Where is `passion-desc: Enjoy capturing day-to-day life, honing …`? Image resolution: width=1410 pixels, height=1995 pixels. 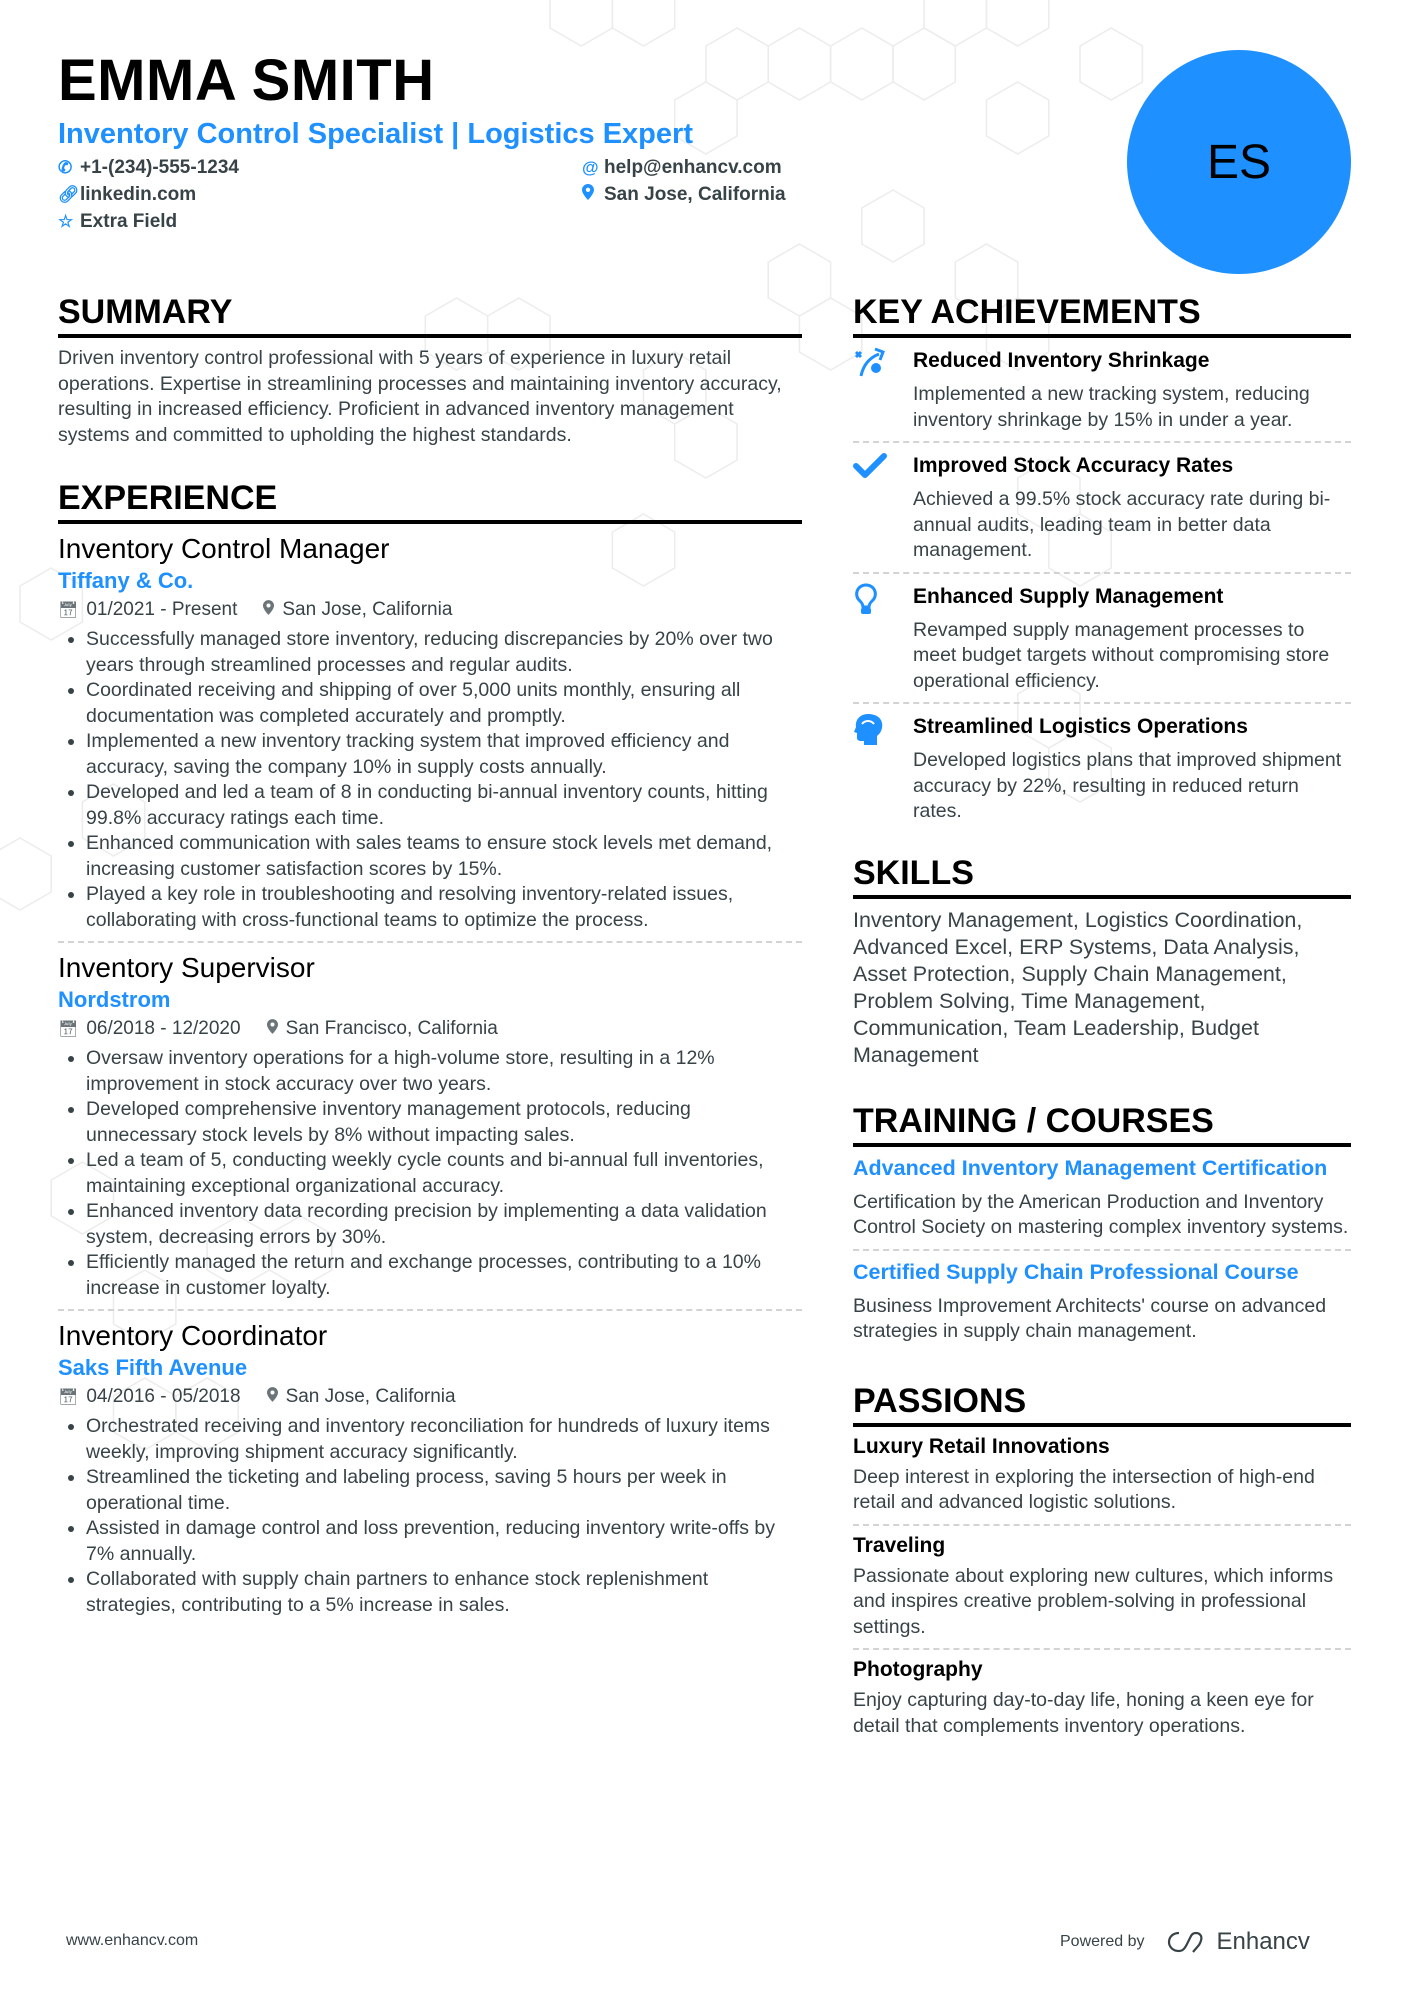 passion-desc: Enjoy capturing day-to-day life, honing … is located at coordinates (1083, 1713).